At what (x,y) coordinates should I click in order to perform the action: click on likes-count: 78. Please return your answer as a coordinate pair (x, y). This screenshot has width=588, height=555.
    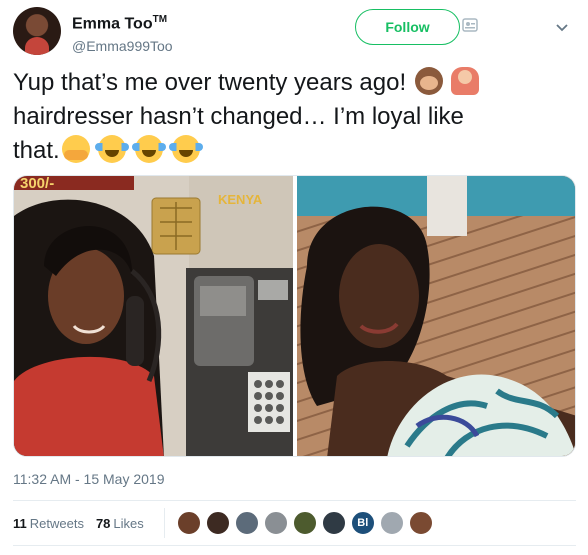
    Looking at the image, I should click on (103, 523).